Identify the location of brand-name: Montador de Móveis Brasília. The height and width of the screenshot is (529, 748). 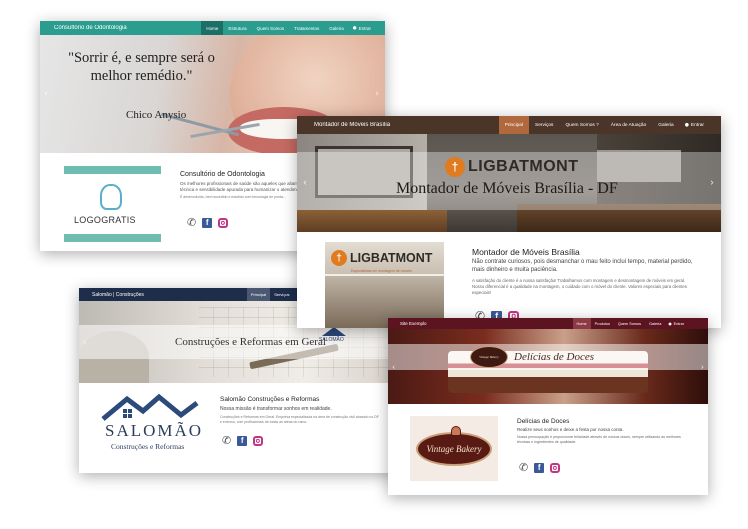
(398, 125).